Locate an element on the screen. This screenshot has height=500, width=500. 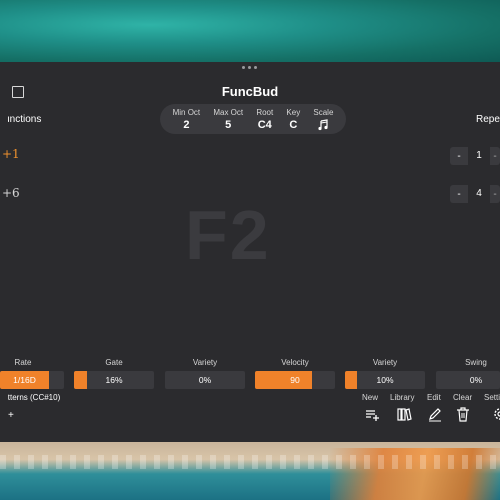
current-note-display: F2 is located at coordinates (228, 235).